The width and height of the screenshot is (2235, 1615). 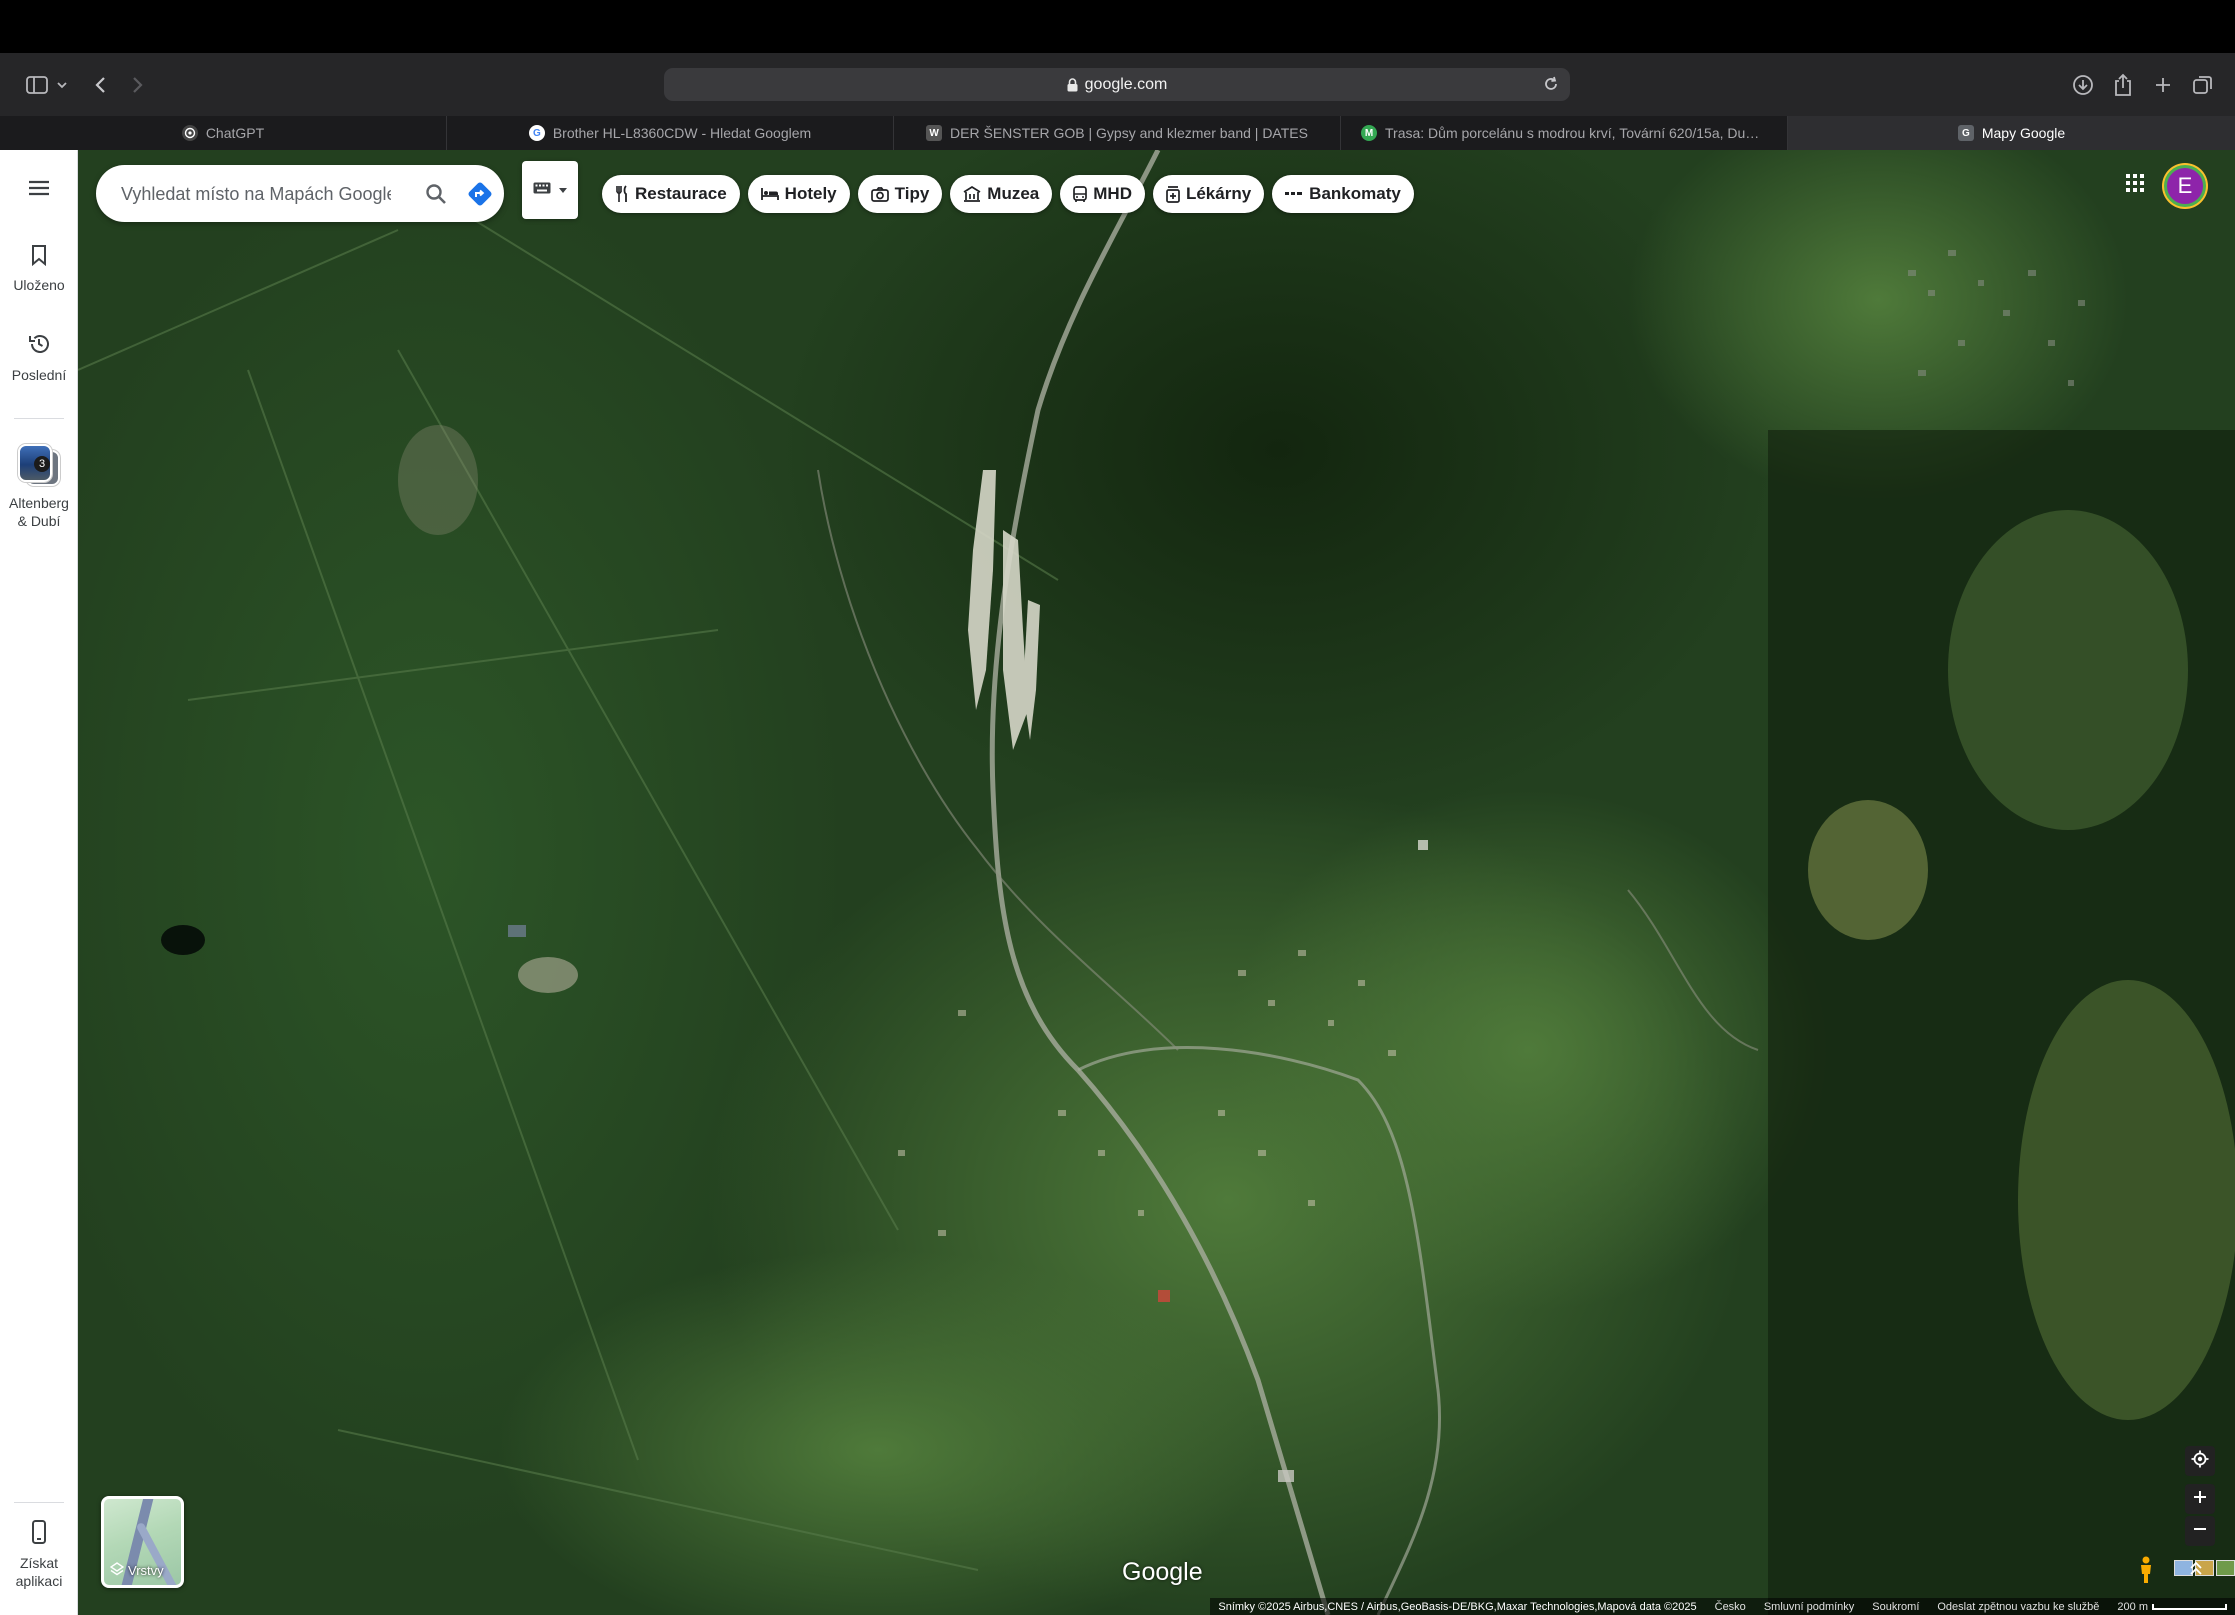 What do you see at coordinates (117, 1570) in the screenshot?
I see `layers-icon` at bounding box center [117, 1570].